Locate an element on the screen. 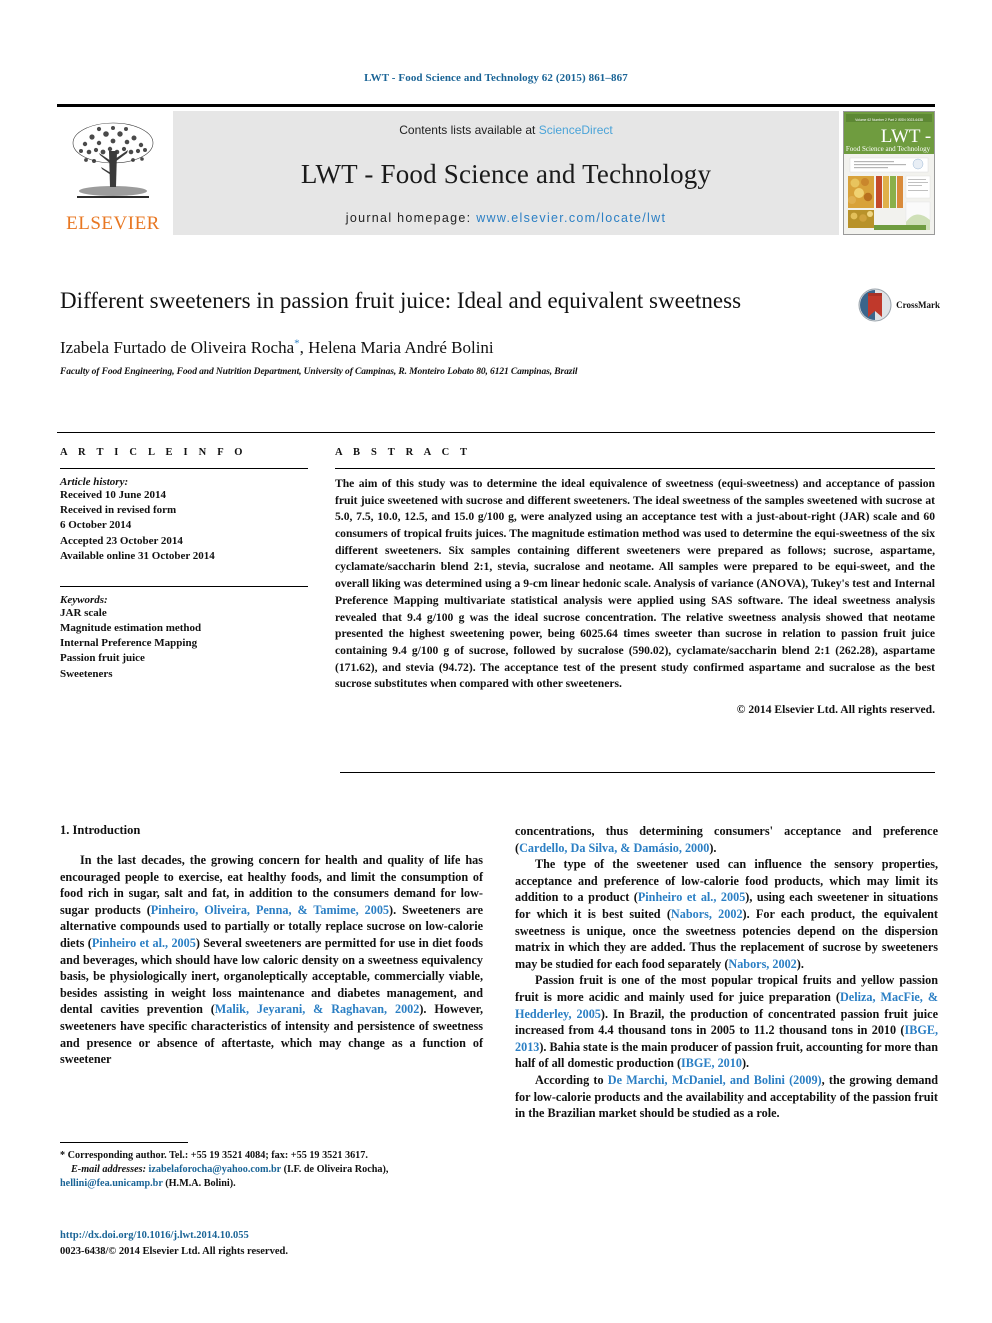 This screenshot has height=1323, width=992. citation-link: Deliza, MacFie, & Hedderley, 2005 is located at coordinates (726, 1005).